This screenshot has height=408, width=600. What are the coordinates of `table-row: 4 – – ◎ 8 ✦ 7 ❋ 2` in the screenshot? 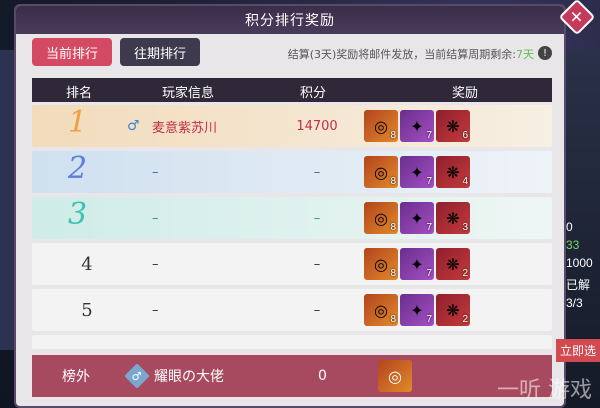 It's located at (292, 264).